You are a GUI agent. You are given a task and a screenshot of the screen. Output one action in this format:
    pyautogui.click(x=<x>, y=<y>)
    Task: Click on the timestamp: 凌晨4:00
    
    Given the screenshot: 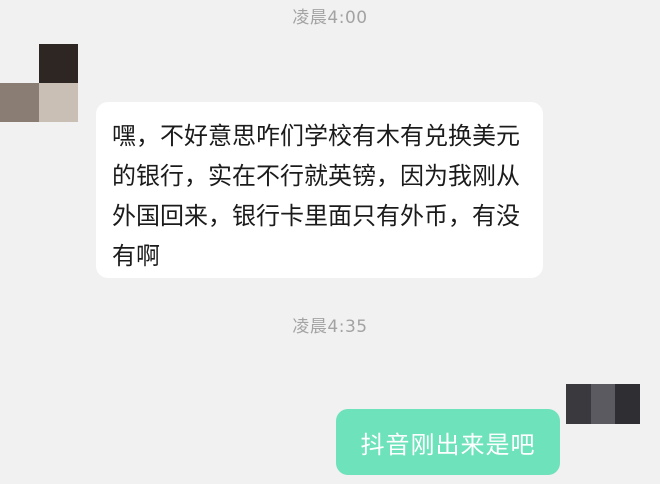 What is the action you would take?
    pyautogui.click(x=330, y=18)
    